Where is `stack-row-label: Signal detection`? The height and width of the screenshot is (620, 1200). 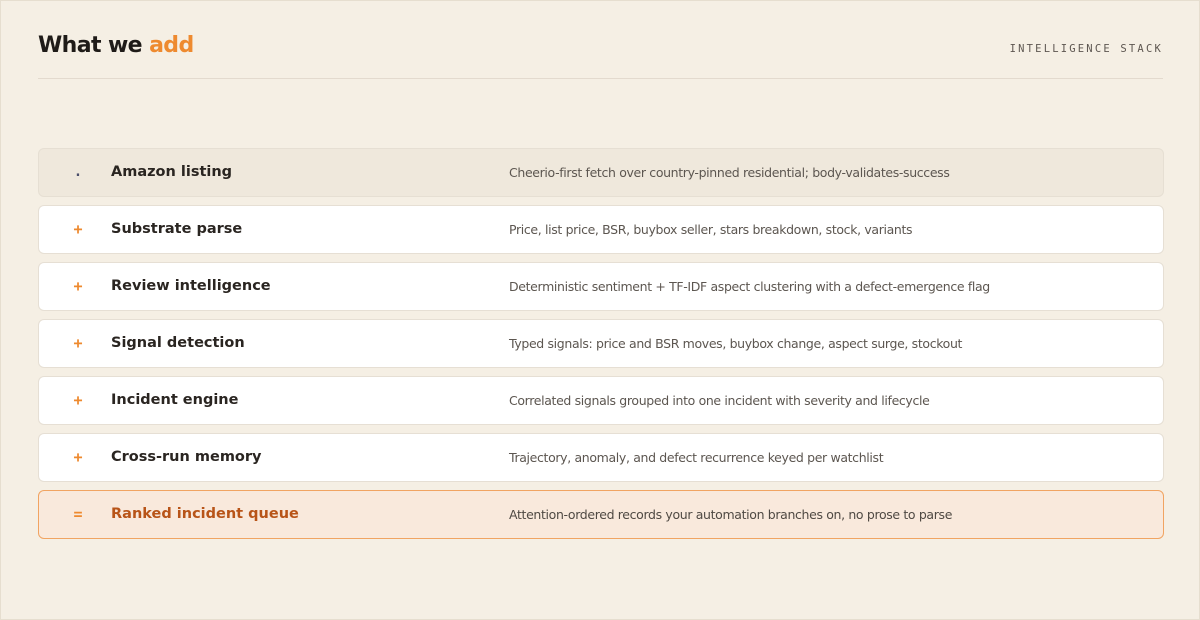 stack-row-label: Signal detection is located at coordinates (178, 343).